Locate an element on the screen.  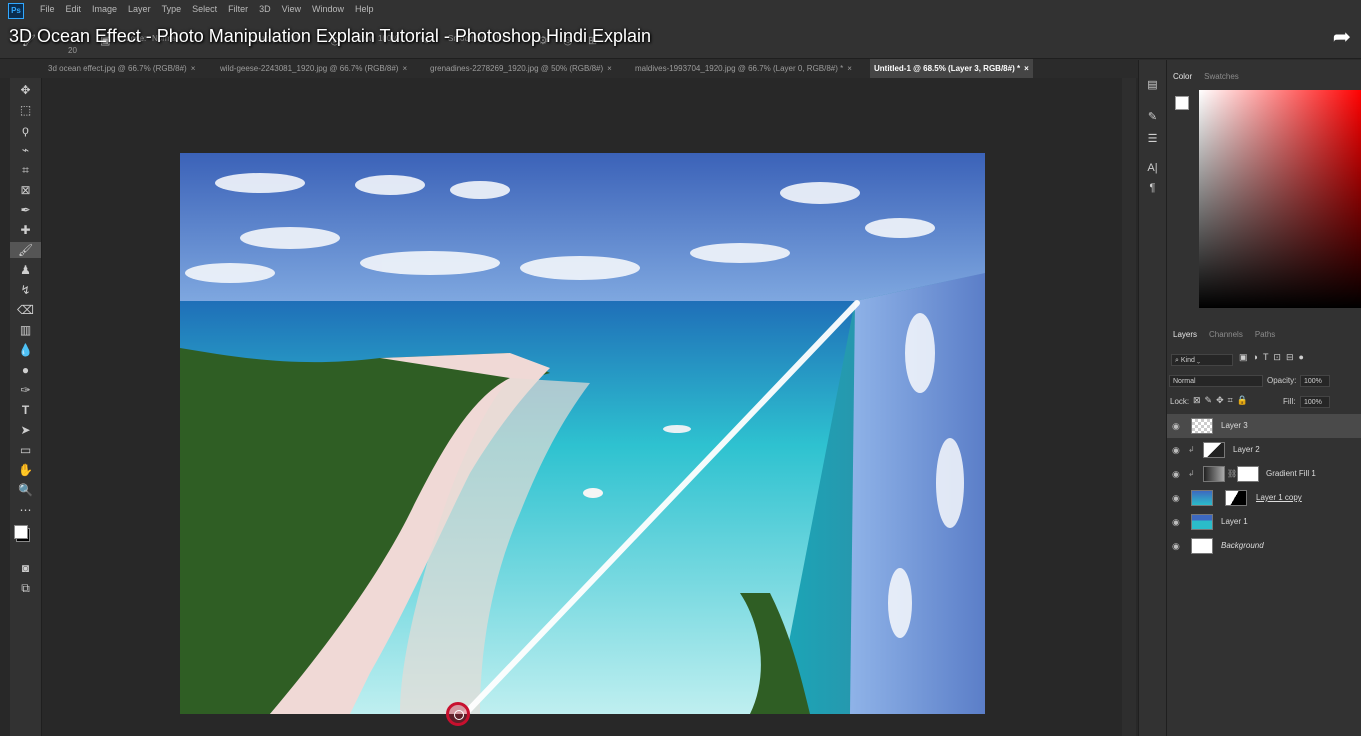
tab-3d-ocean-effect: 3d ocean effect.jpg @ 66.7% (RGB/8#) × is located at coordinates (121, 68).